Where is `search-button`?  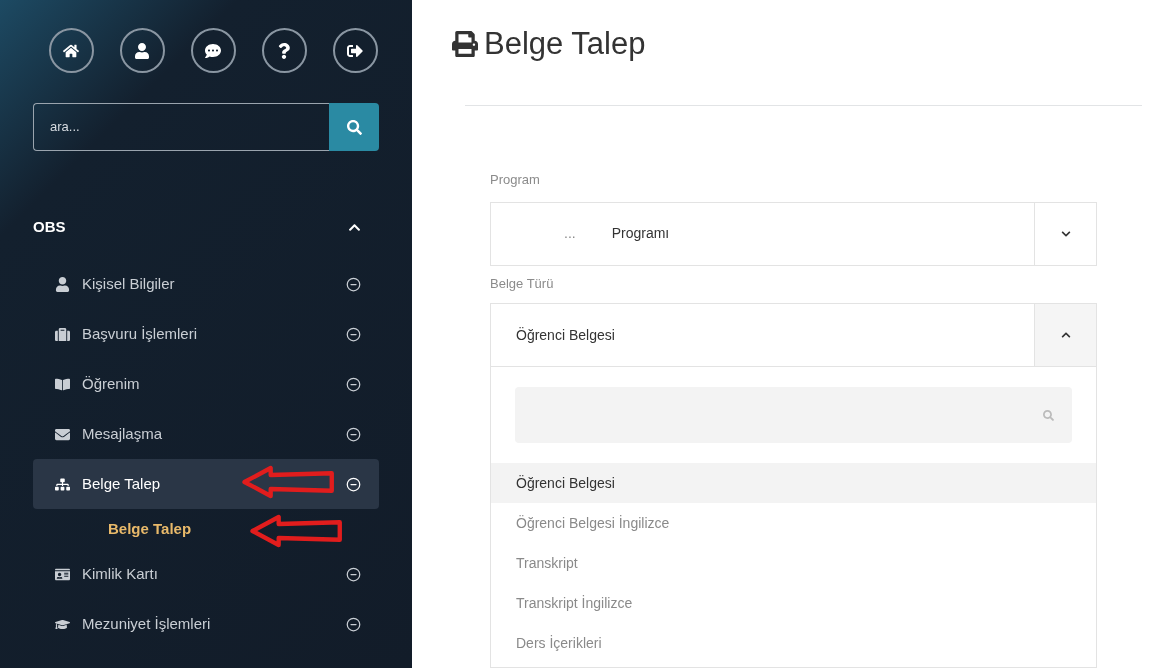 search-button is located at coordinates (354, 127).